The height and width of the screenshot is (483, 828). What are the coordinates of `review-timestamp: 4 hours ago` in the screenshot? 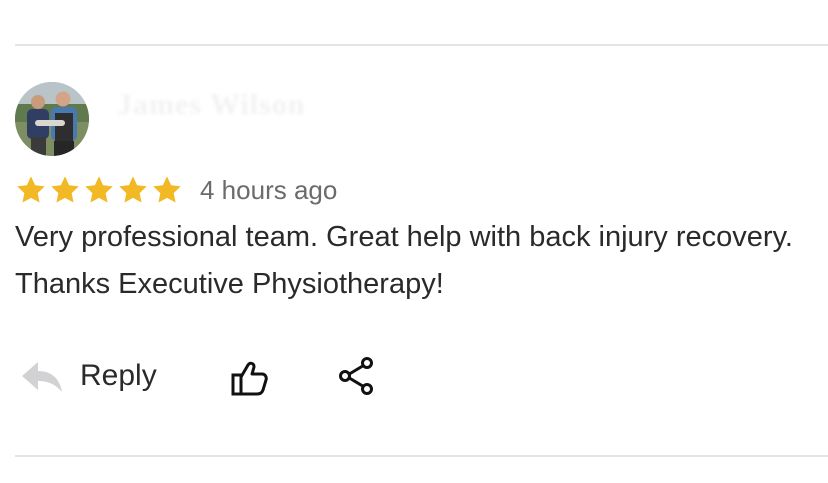 It's located at (269, 189).